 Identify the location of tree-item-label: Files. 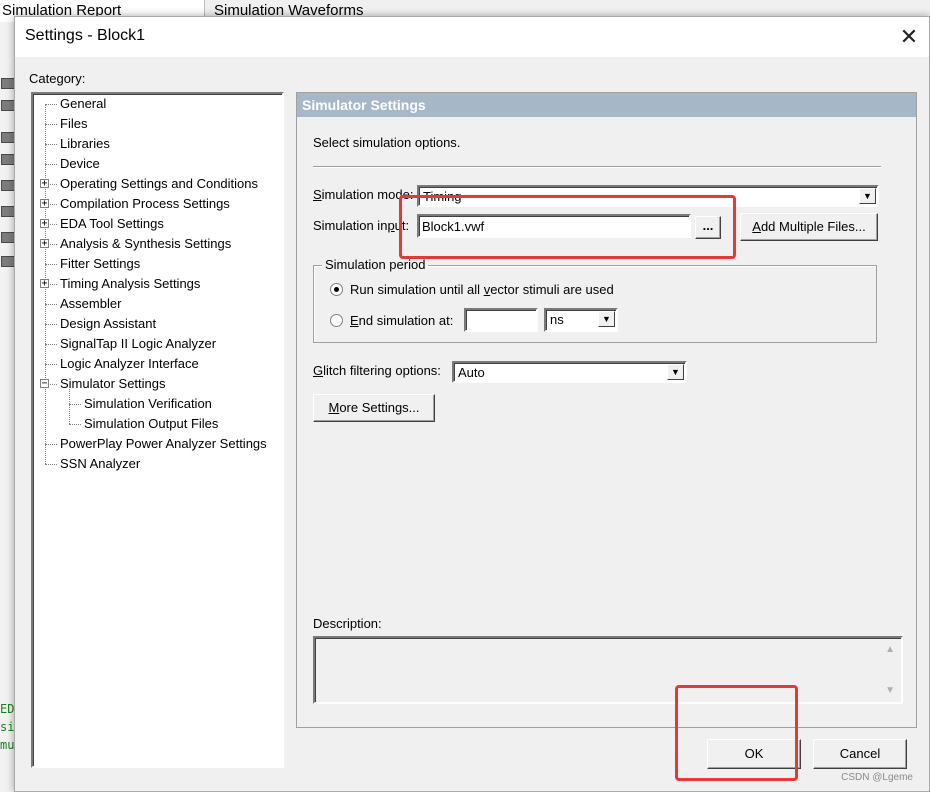
(74, 123).